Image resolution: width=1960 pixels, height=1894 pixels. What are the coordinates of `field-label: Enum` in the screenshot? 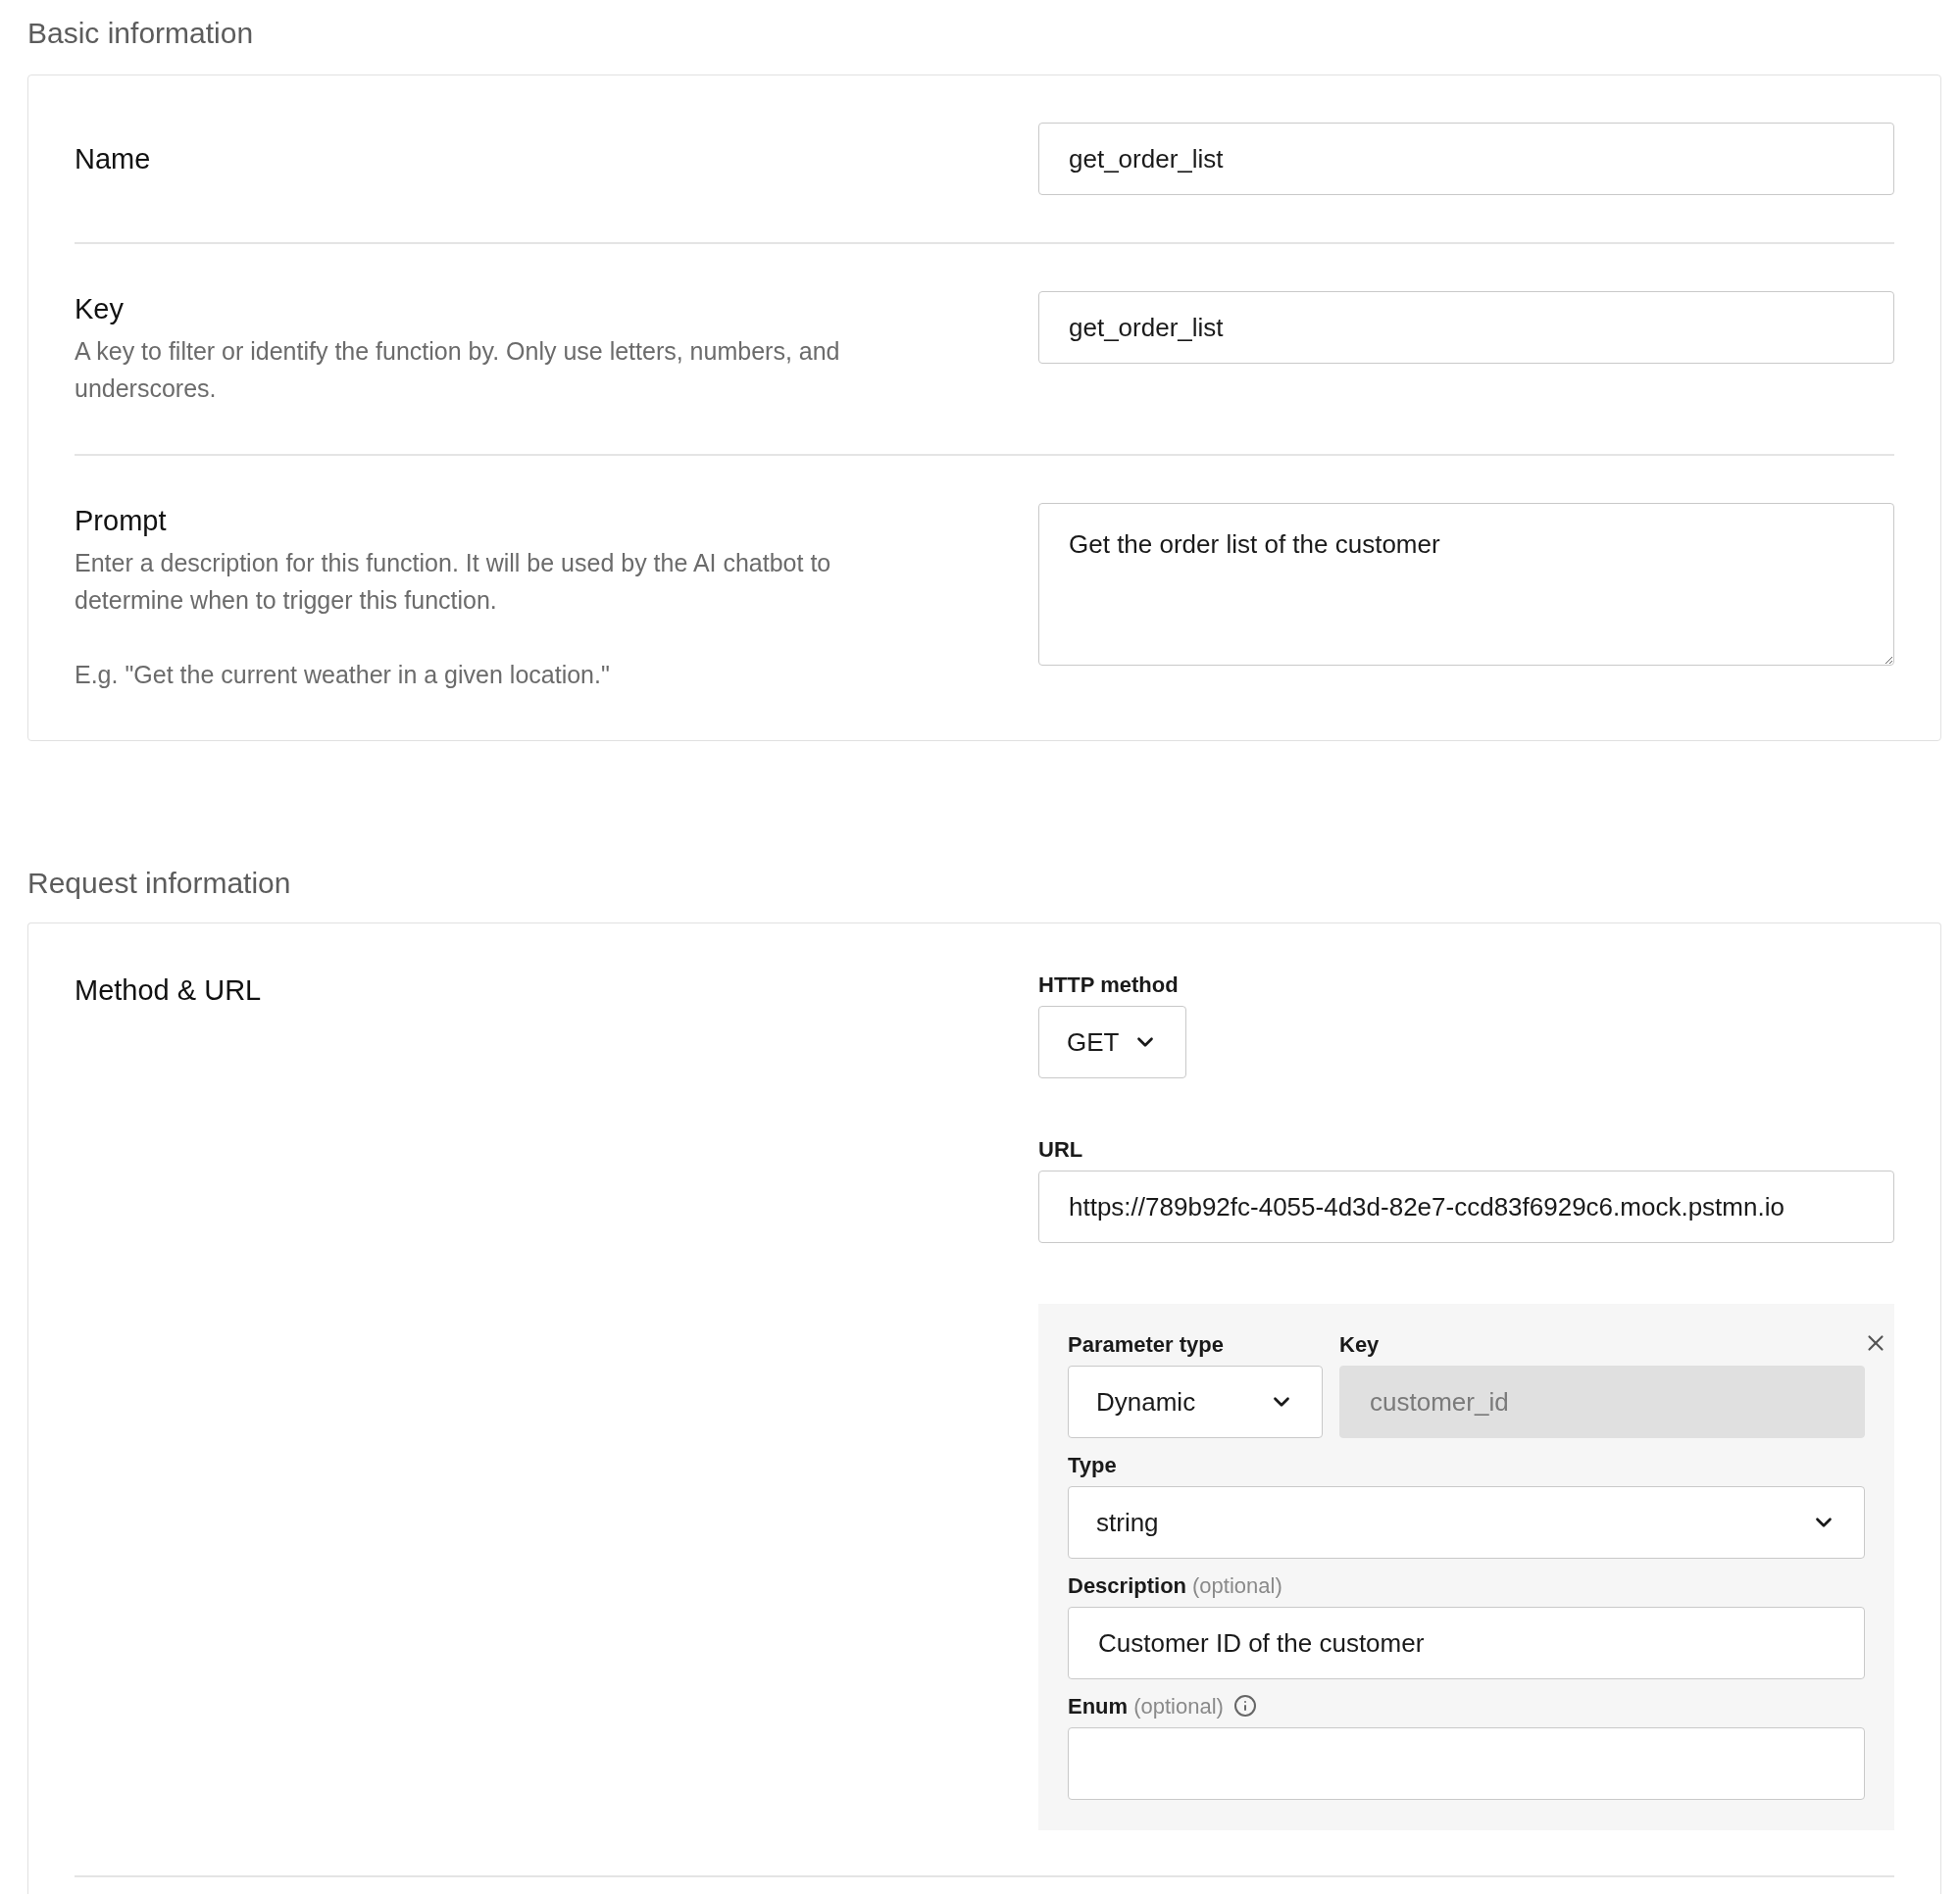 It's located at (1098, 1706).